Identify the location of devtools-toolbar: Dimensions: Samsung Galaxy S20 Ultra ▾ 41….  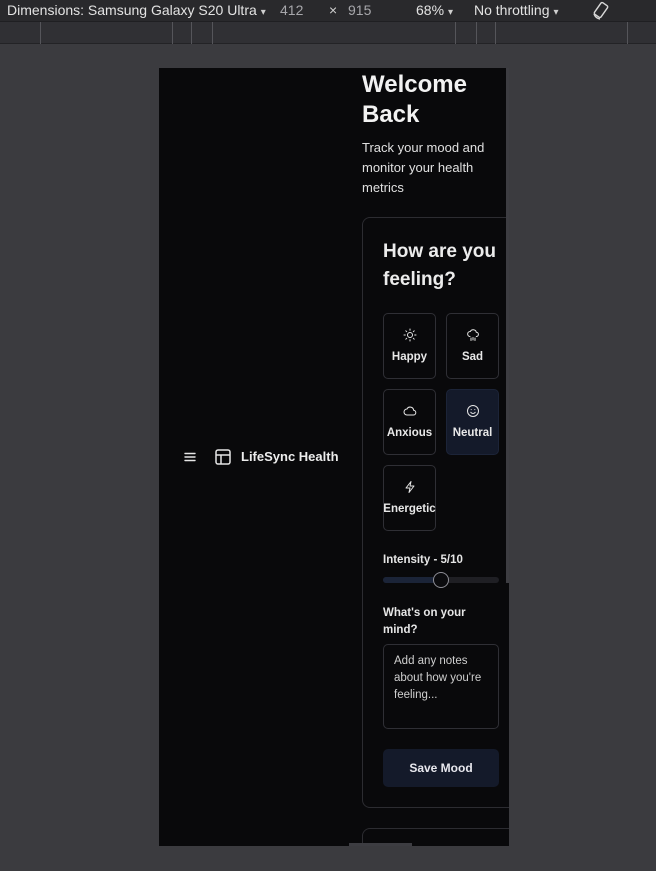
(328, 11).